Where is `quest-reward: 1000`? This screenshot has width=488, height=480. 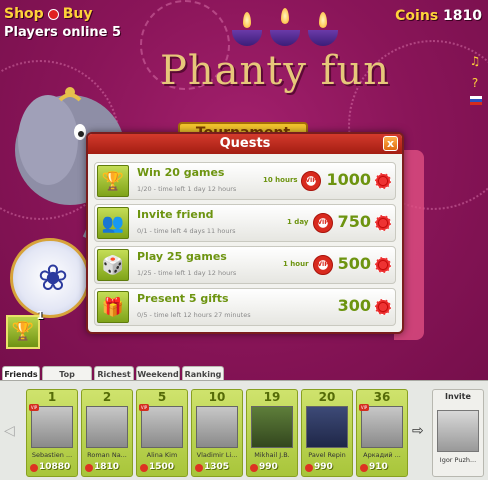
quest-reward: 1000 is located at coordinates (348, 179).